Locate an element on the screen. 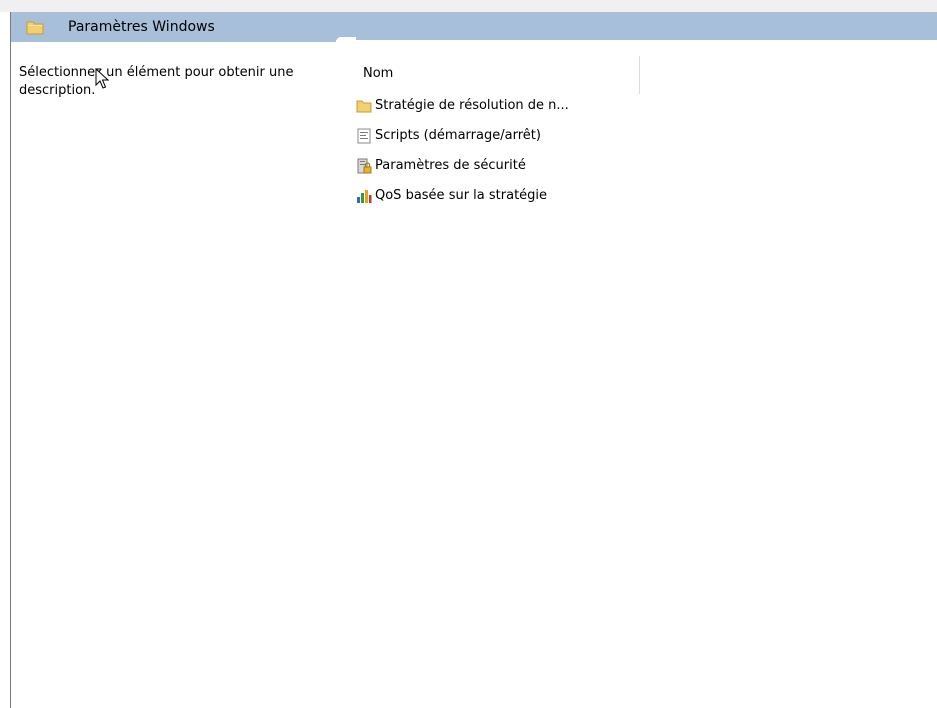  list-item: Paramètres de sécurité is located at coordinates (506, 166).